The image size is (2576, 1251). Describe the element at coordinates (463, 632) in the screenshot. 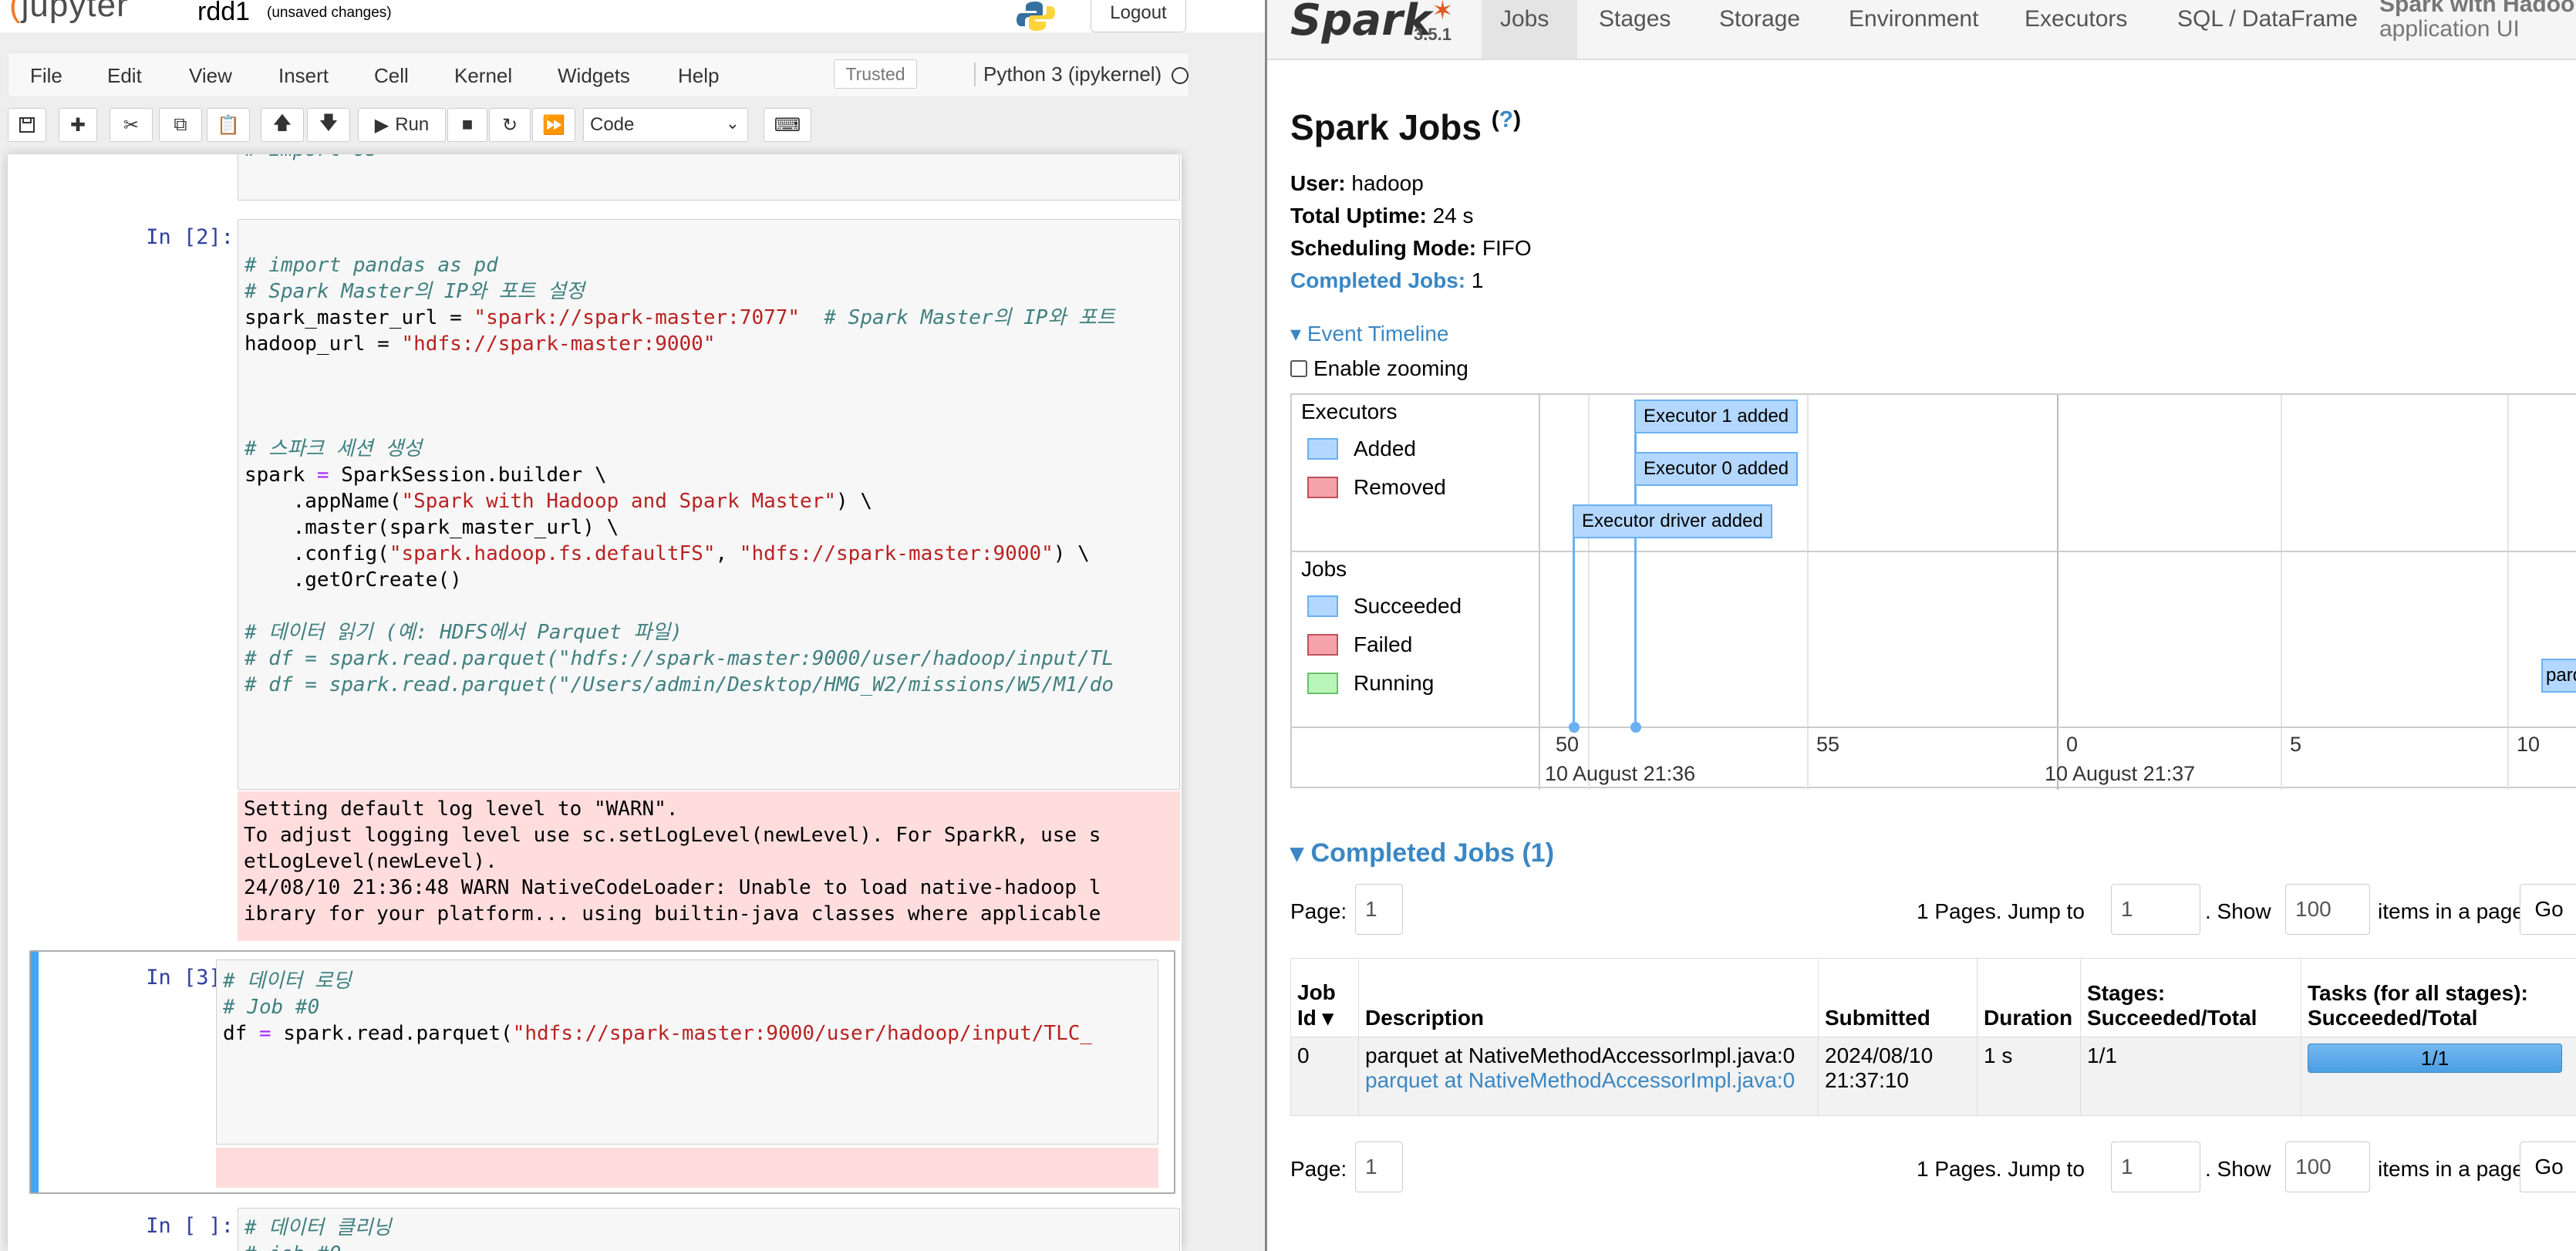

I see `code-line: # 데이터 읽기 (예: HDFS에서 Parquet 파일)` at that location.